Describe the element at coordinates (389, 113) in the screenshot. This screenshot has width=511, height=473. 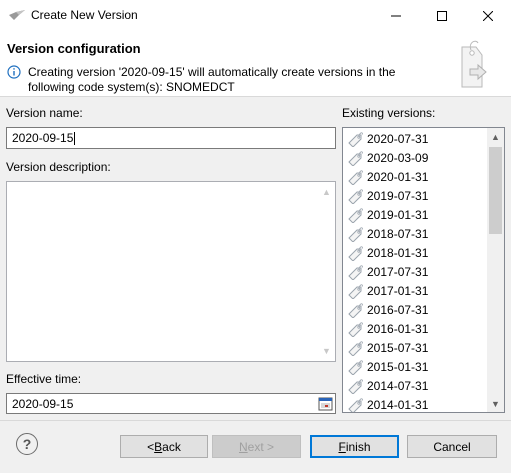
I see `existing-versions-label: Existing versions:` at that location.